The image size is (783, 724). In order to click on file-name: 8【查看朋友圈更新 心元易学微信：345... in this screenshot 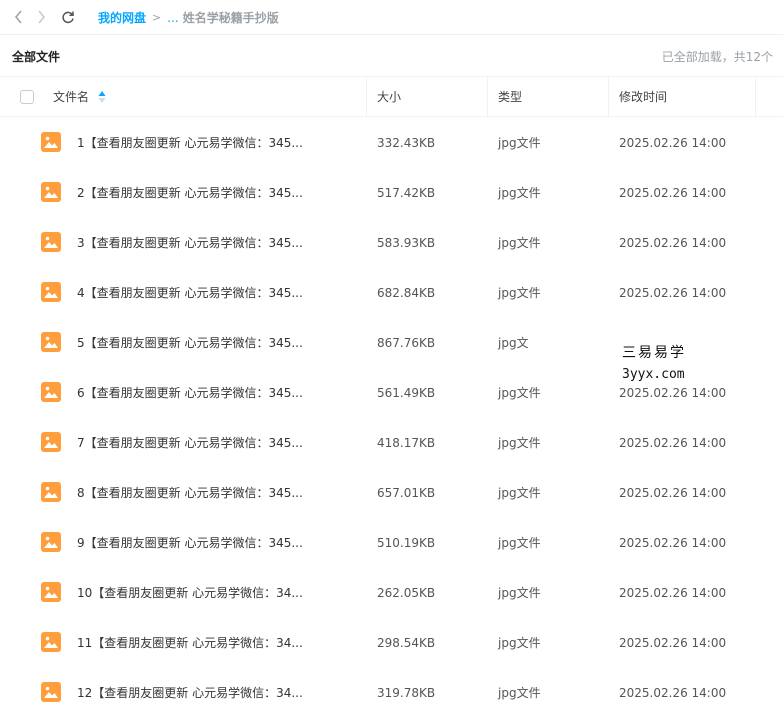, I will do `click(212, 493)`.